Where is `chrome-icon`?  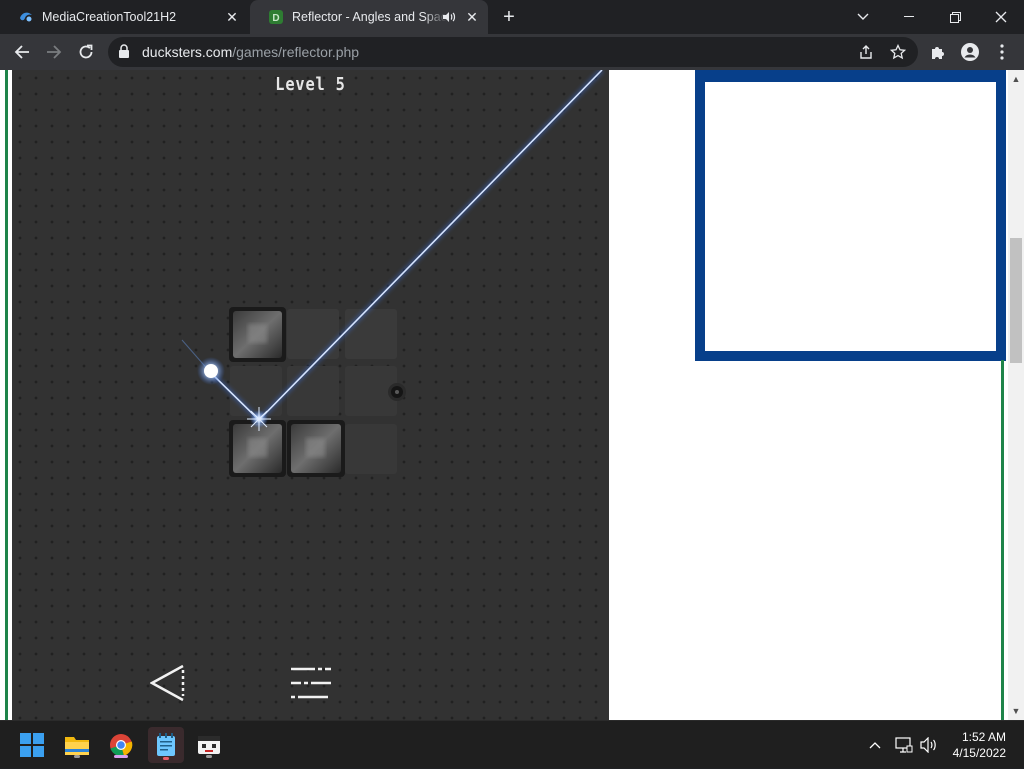 chrome-icon is located at coordinates (121, 745).